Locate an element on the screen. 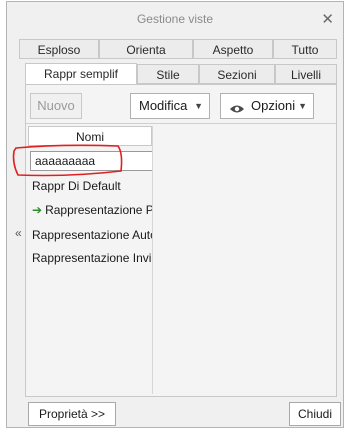 The width and height of the screenshot is (348, 430). list-item: Rappr Di Default is located at coordinates (76, 186).